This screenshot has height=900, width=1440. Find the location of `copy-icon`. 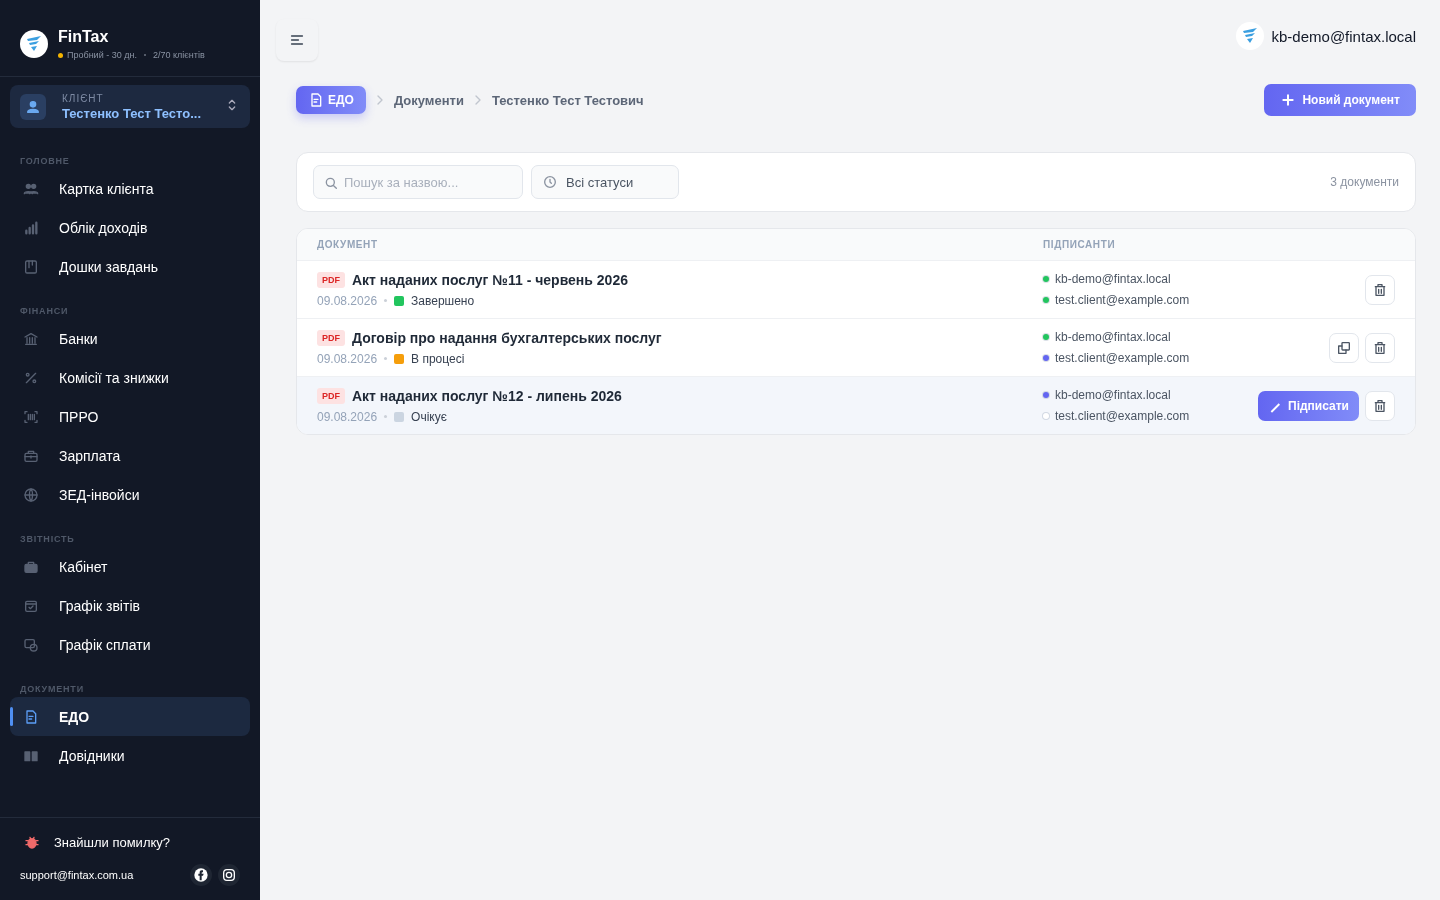

copy-icon is located at coordinates (1344, 347).